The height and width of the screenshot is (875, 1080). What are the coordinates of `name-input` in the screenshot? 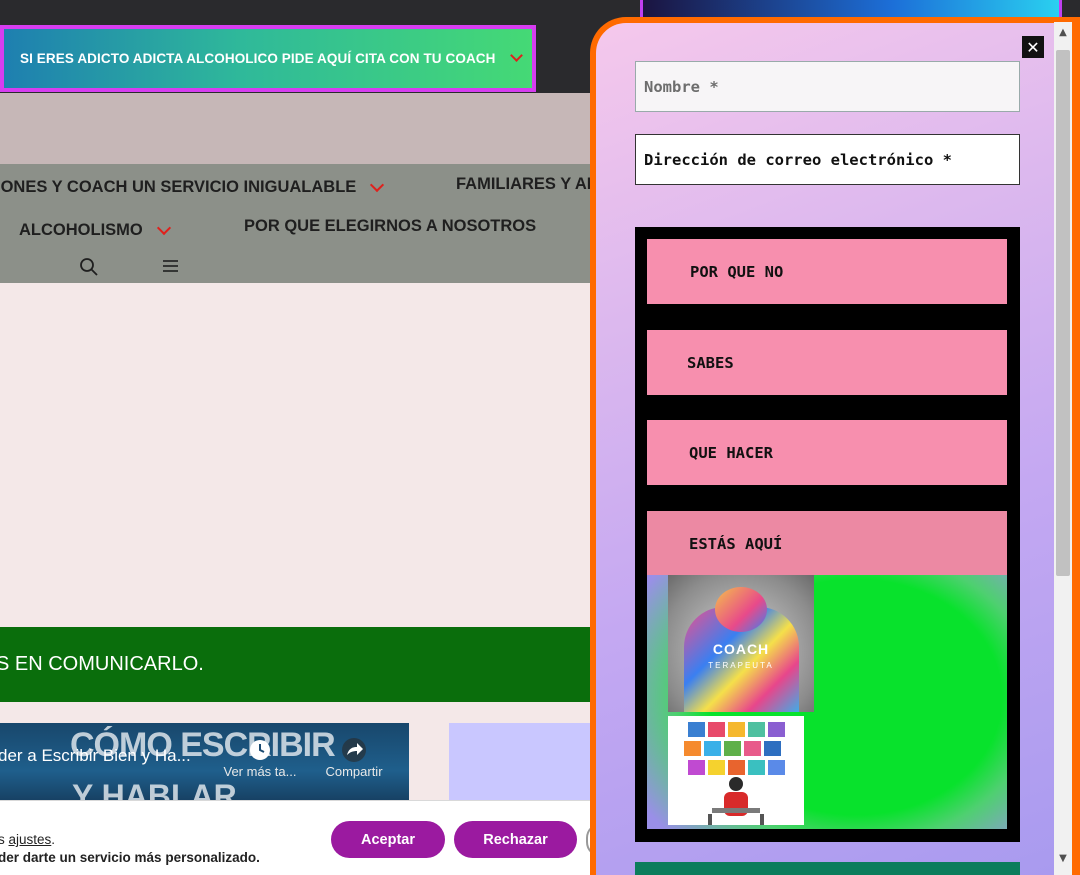 It's located at (827, 86).